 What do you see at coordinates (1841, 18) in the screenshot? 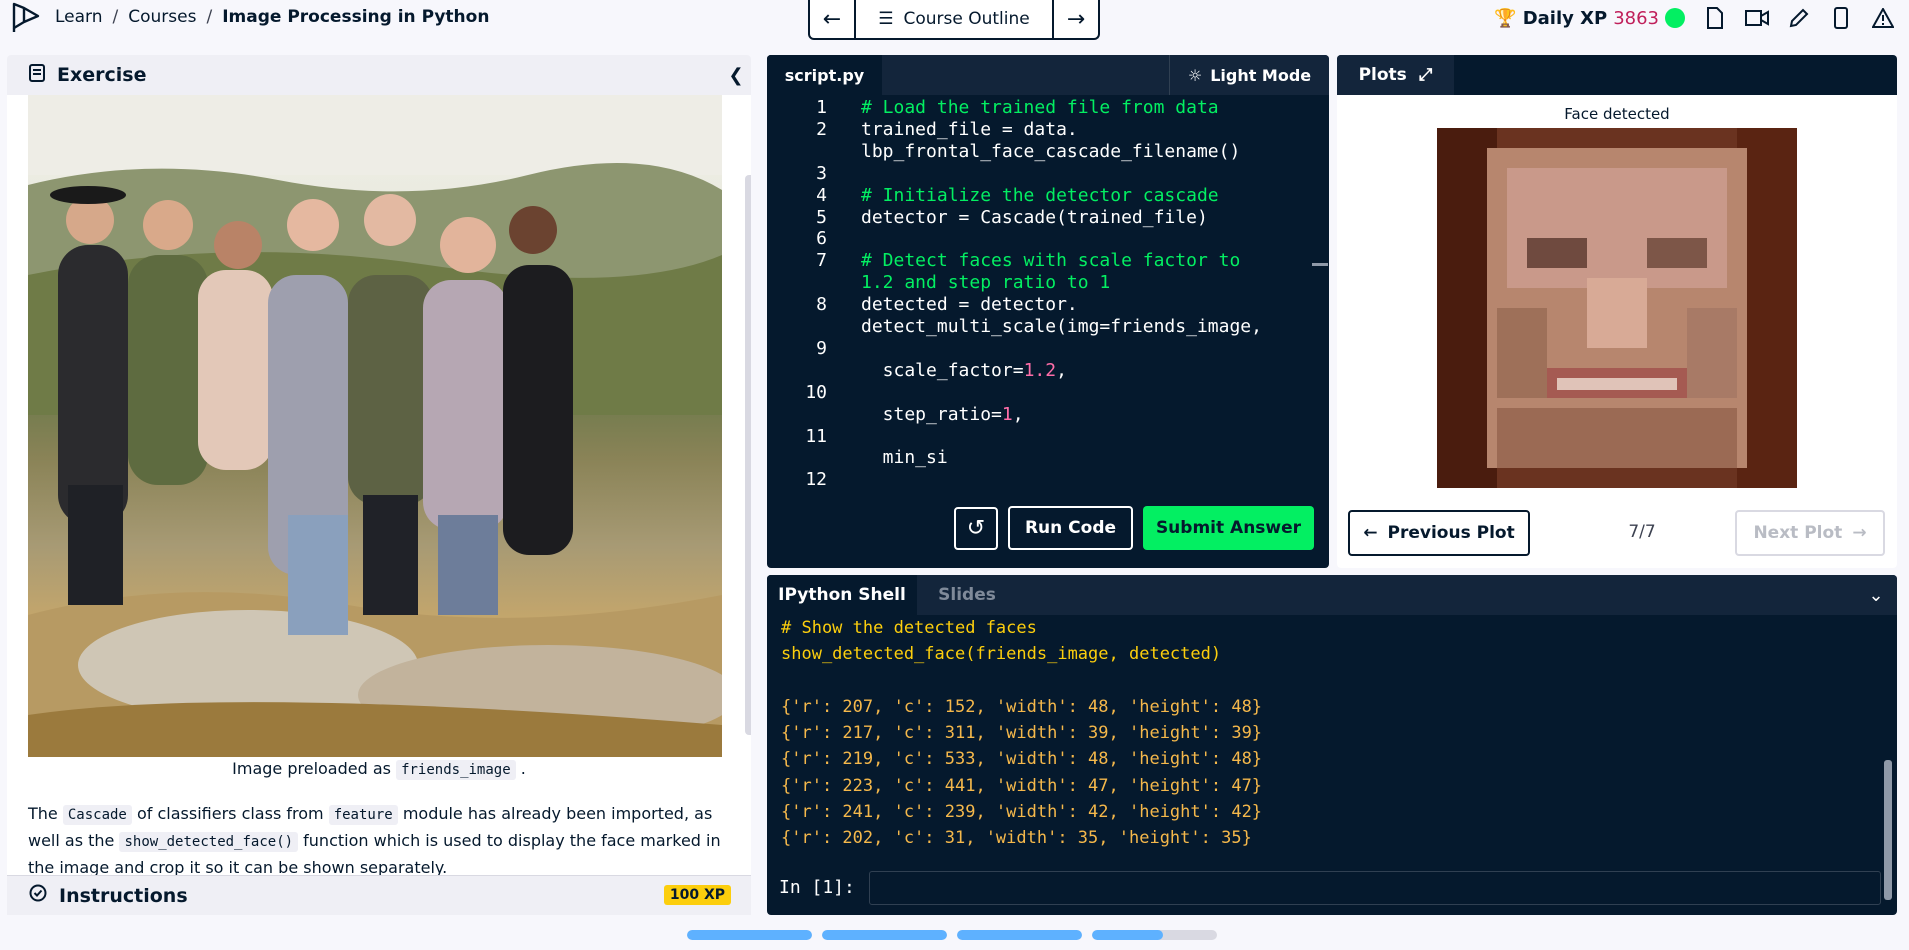
I see `mobile-icon` at bounding box center [1841, 18].